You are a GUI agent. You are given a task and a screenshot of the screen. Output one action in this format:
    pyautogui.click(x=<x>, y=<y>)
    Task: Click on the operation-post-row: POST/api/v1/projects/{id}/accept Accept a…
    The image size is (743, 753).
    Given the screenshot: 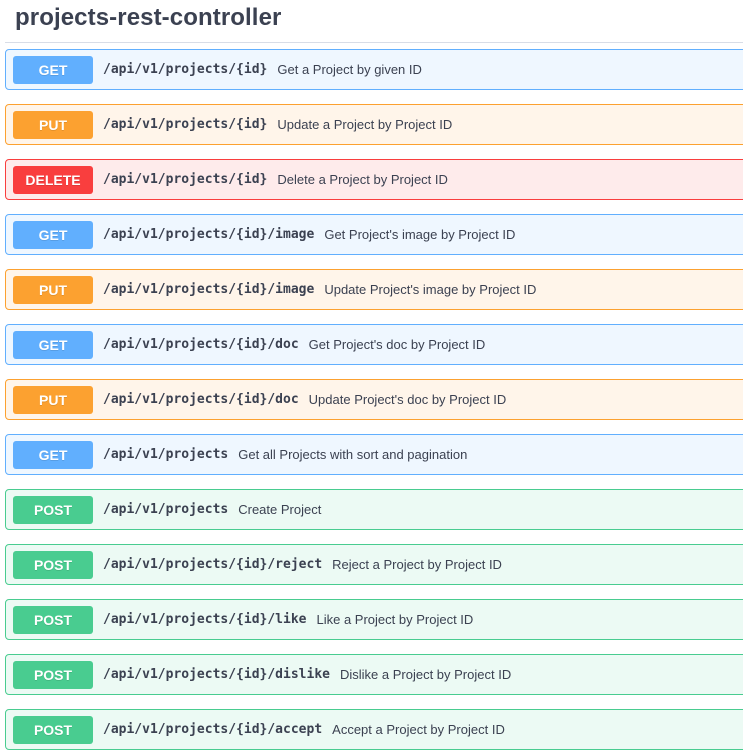 What is the action you would take?
    pyautogui.click(x=374, y=729)
    